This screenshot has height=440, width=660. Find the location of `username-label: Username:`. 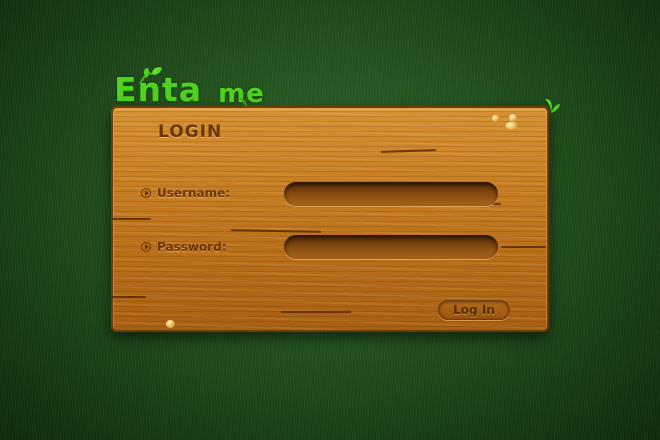

username-label: Username: is located at coordinates (185, 193).